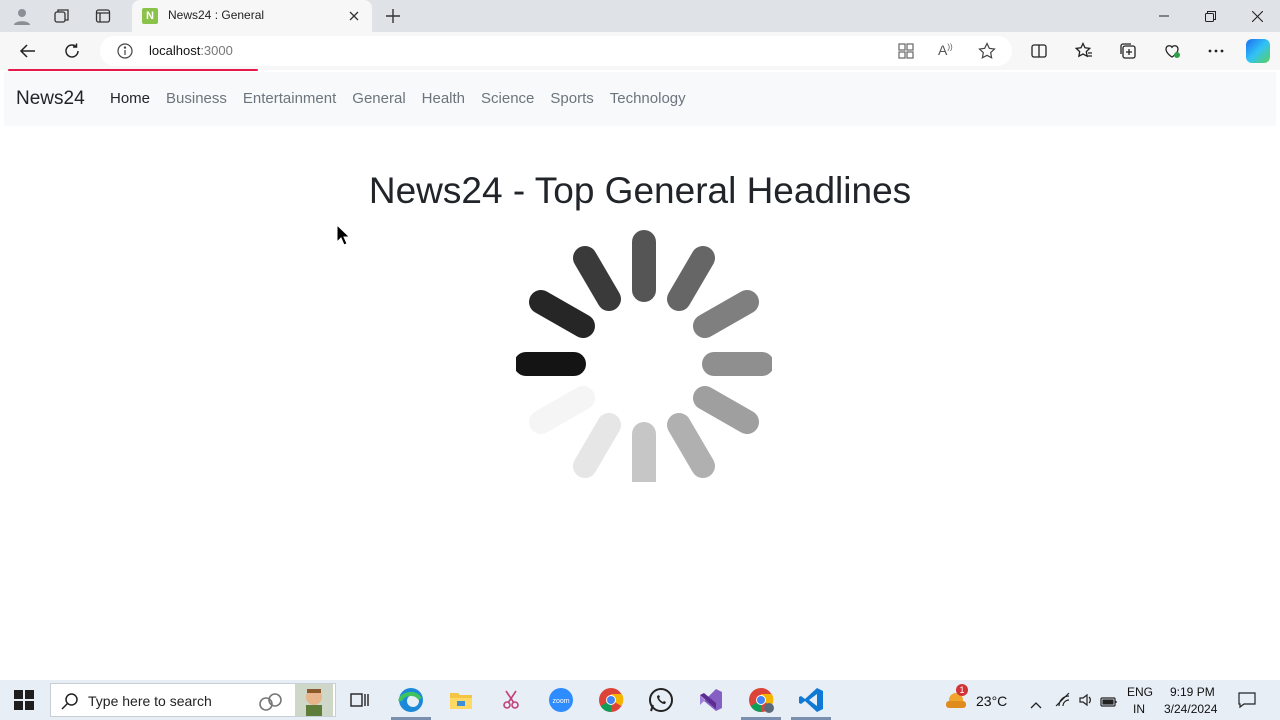  I want to click on more-options-icon, so click(1216, 51).